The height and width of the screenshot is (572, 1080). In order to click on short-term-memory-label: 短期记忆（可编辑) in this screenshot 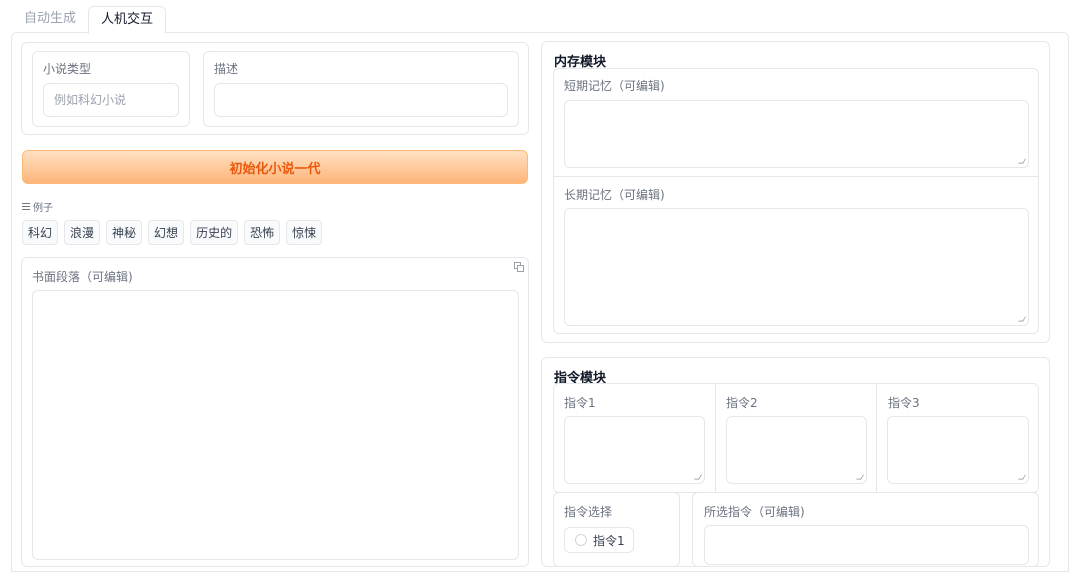, I will do `click(614, 86)`.